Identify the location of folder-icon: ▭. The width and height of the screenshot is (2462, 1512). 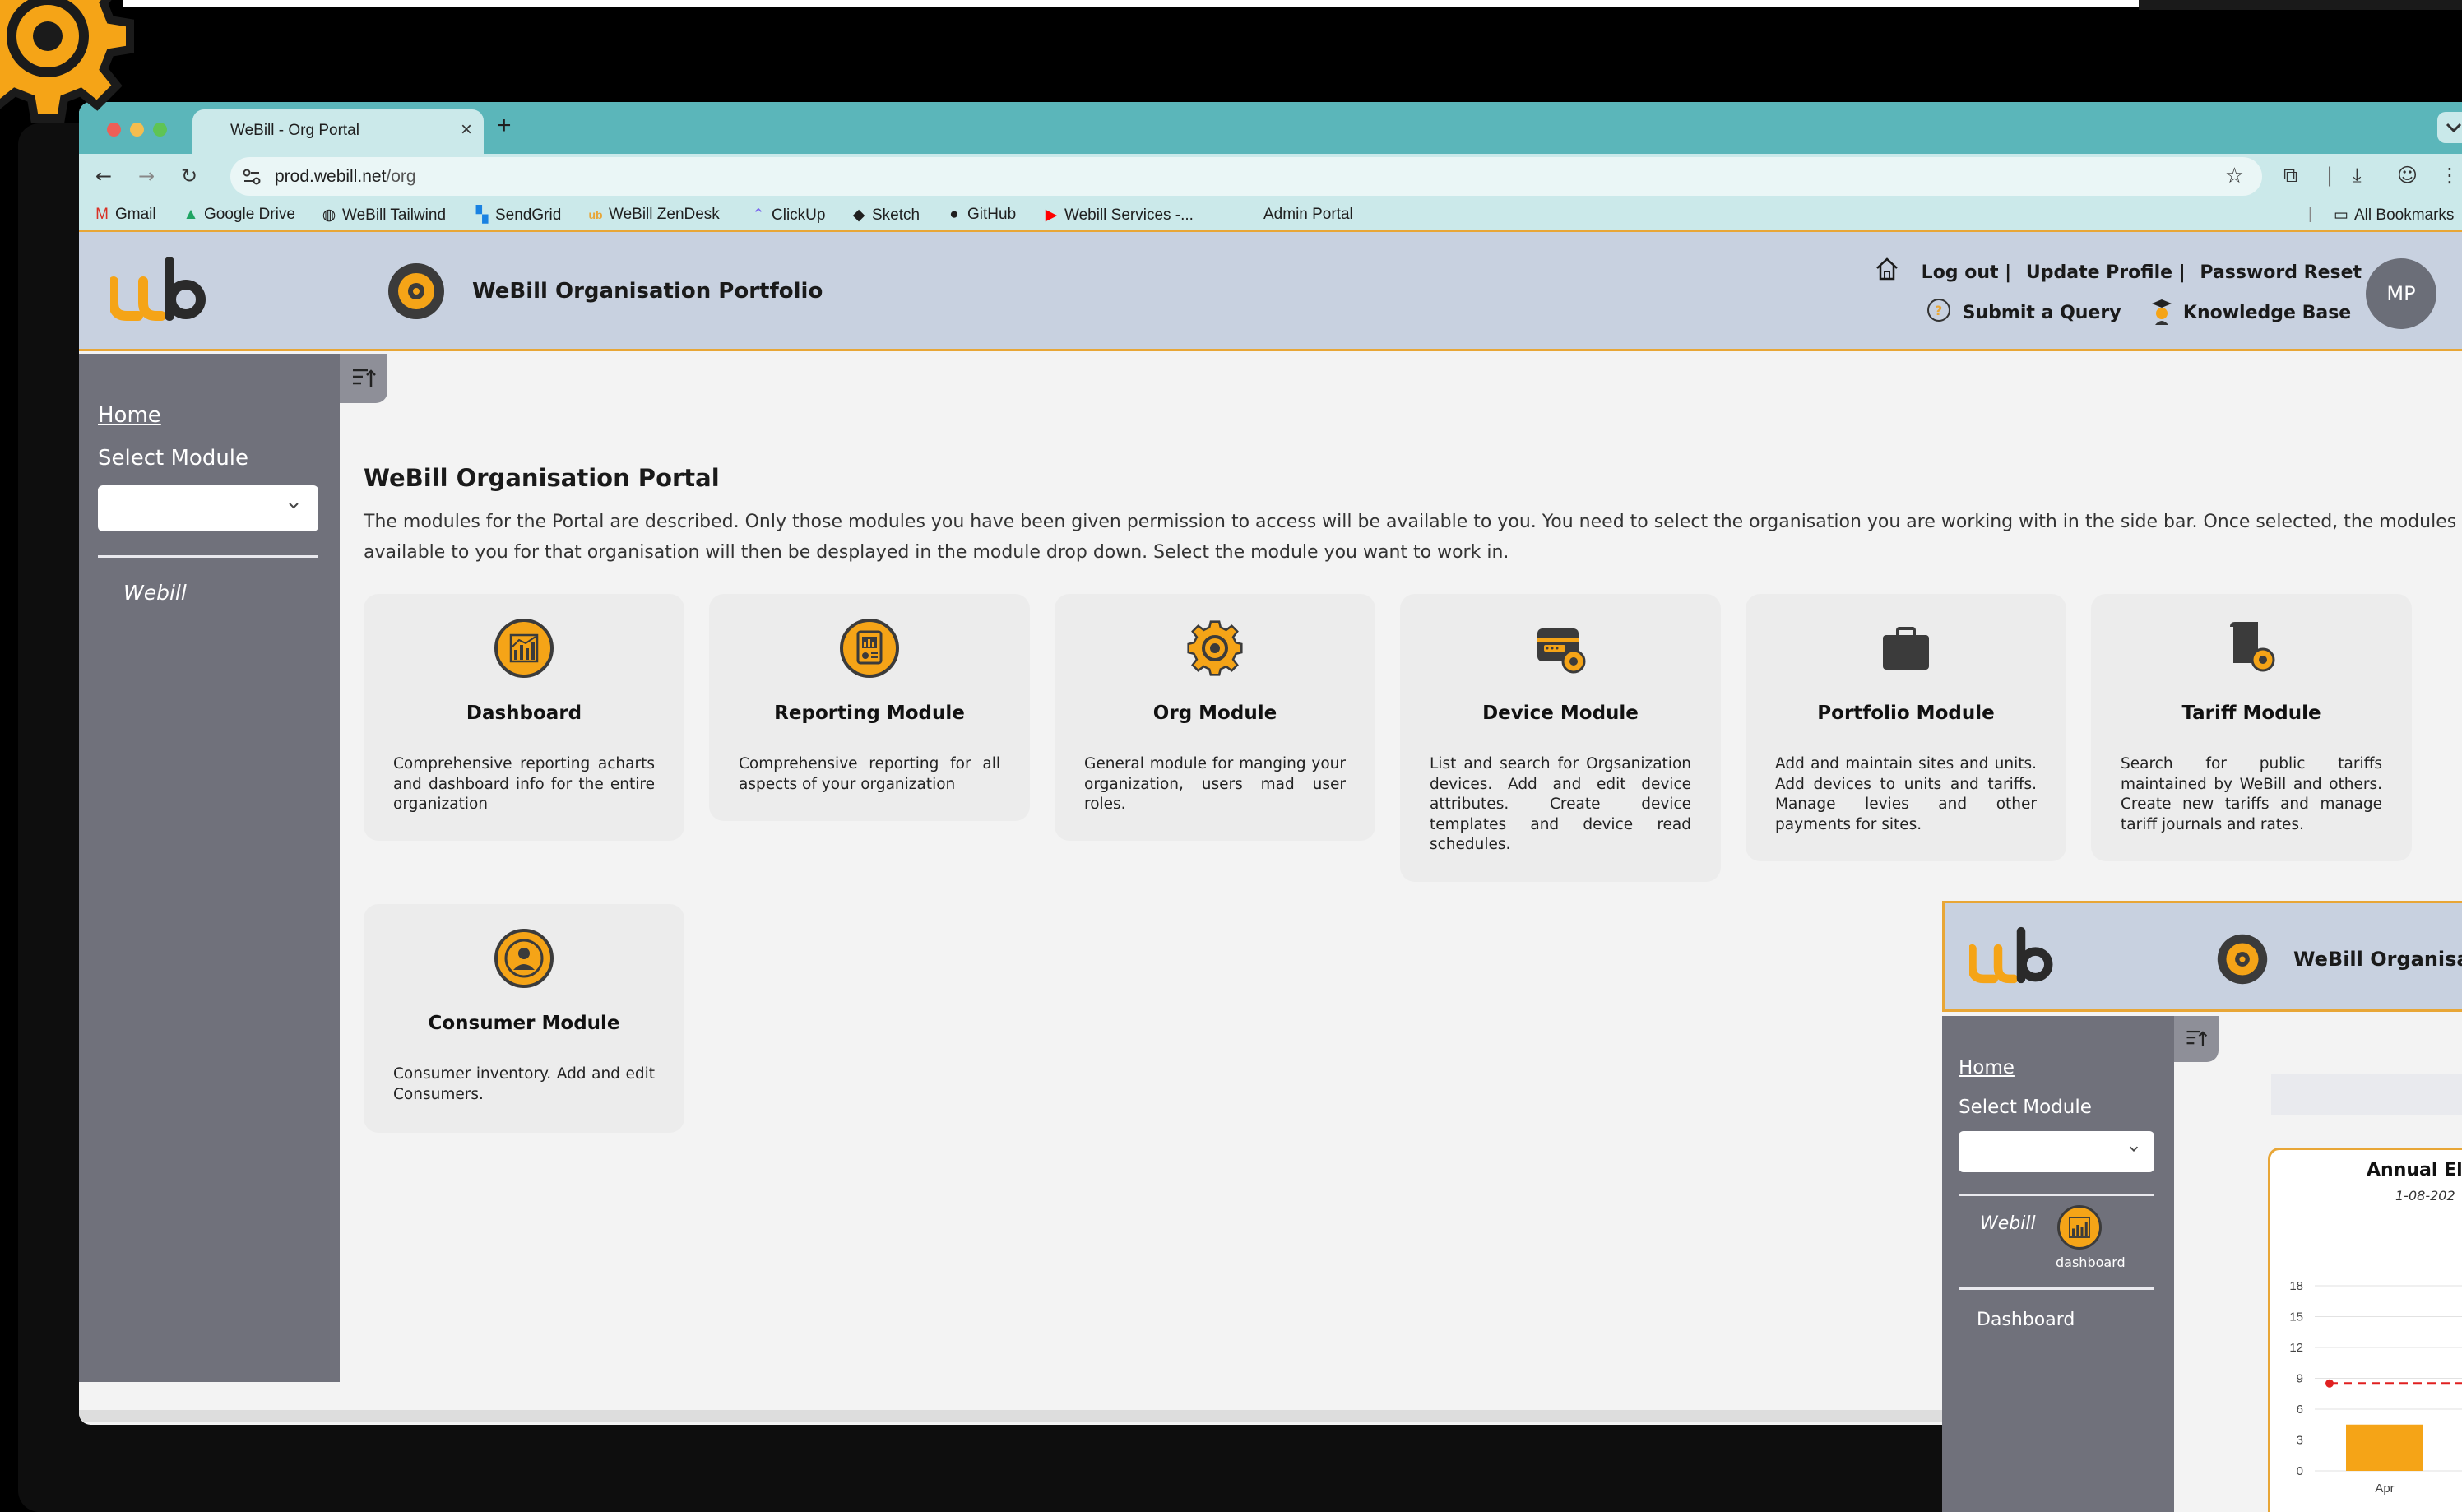
(2341, 215).